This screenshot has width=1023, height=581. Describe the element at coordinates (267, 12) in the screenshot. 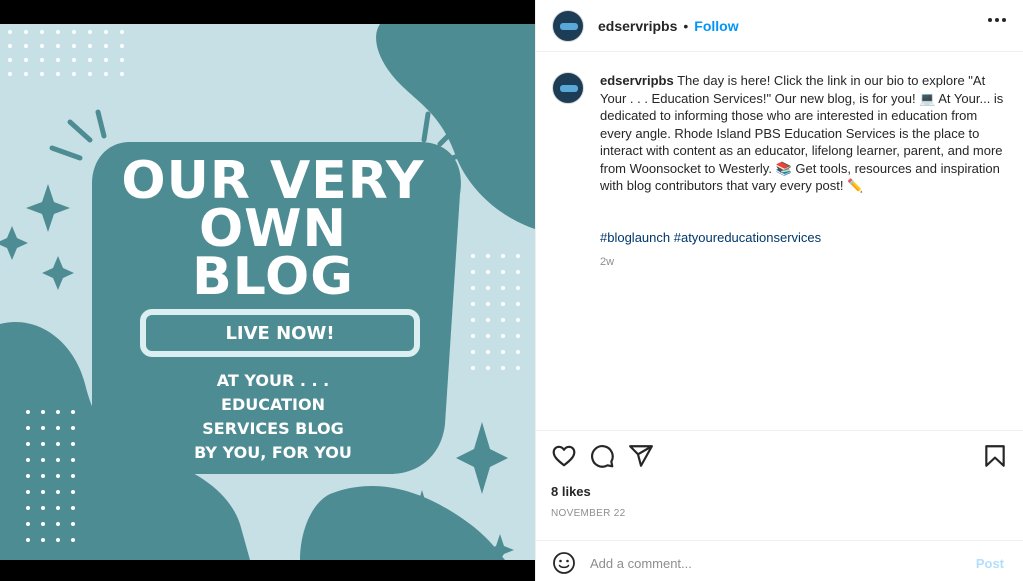

I see `letterbox-top` at that location.